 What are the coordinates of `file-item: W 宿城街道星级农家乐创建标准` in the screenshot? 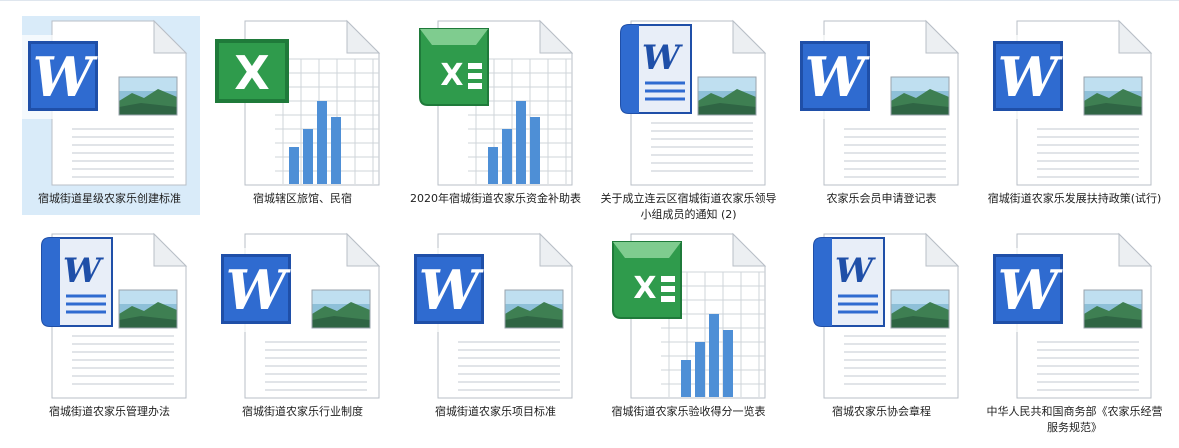 It's located at (109, 122).